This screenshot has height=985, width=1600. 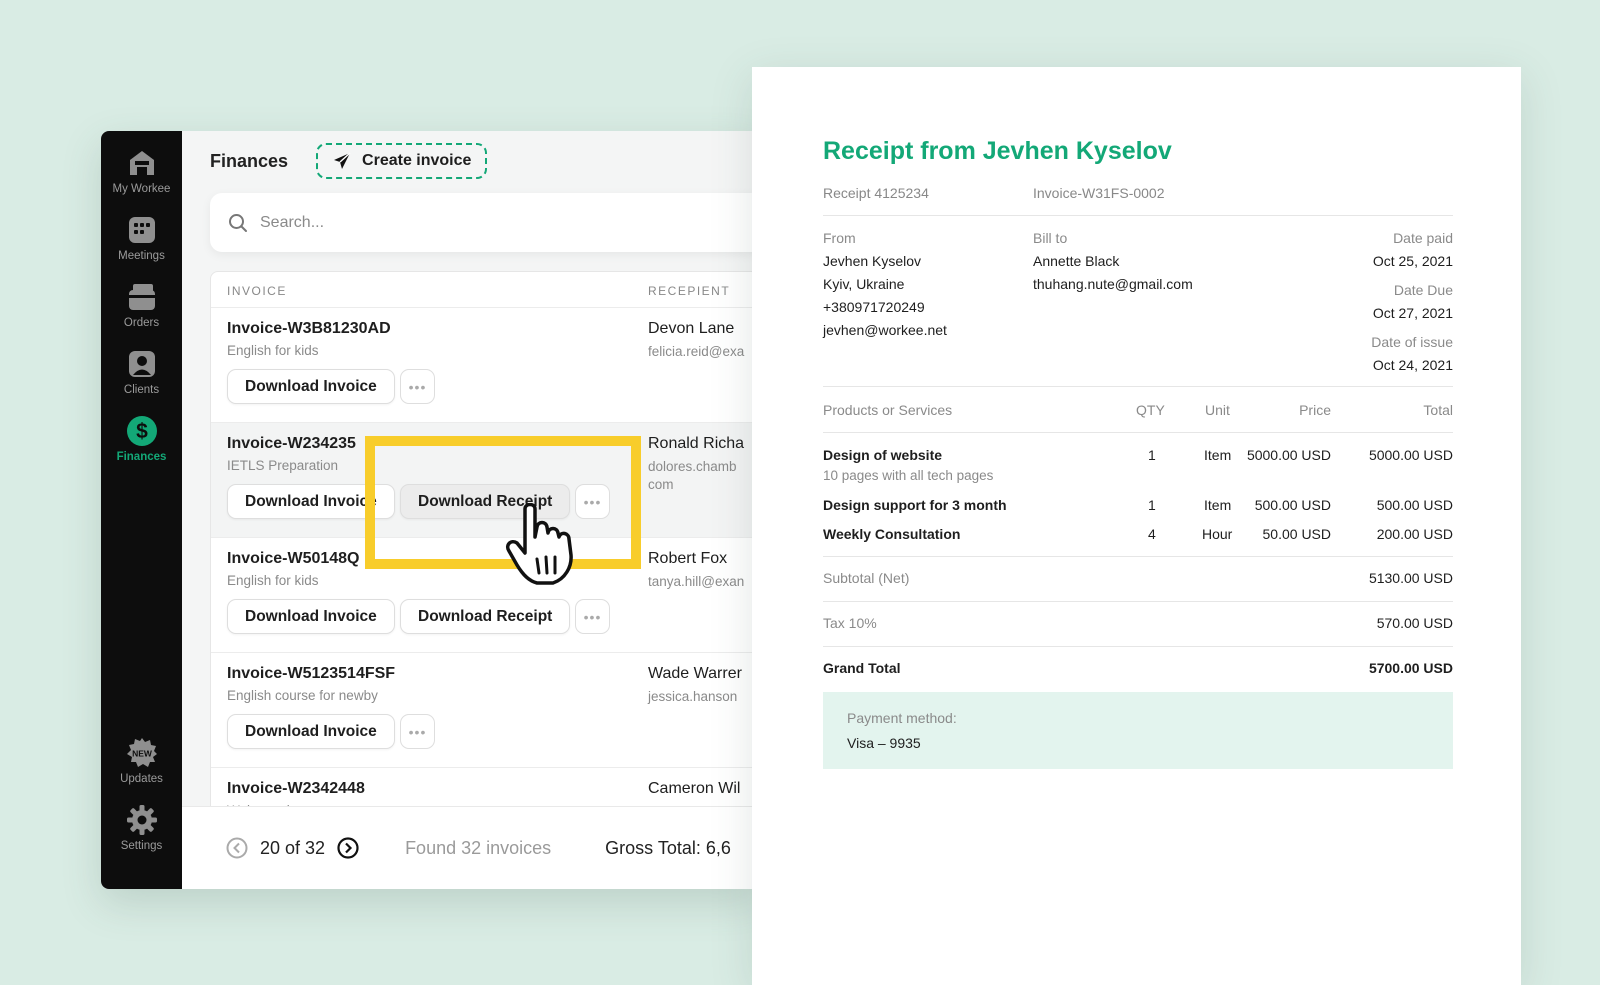 I want to click on send-icon, so click(x=342, y=160).